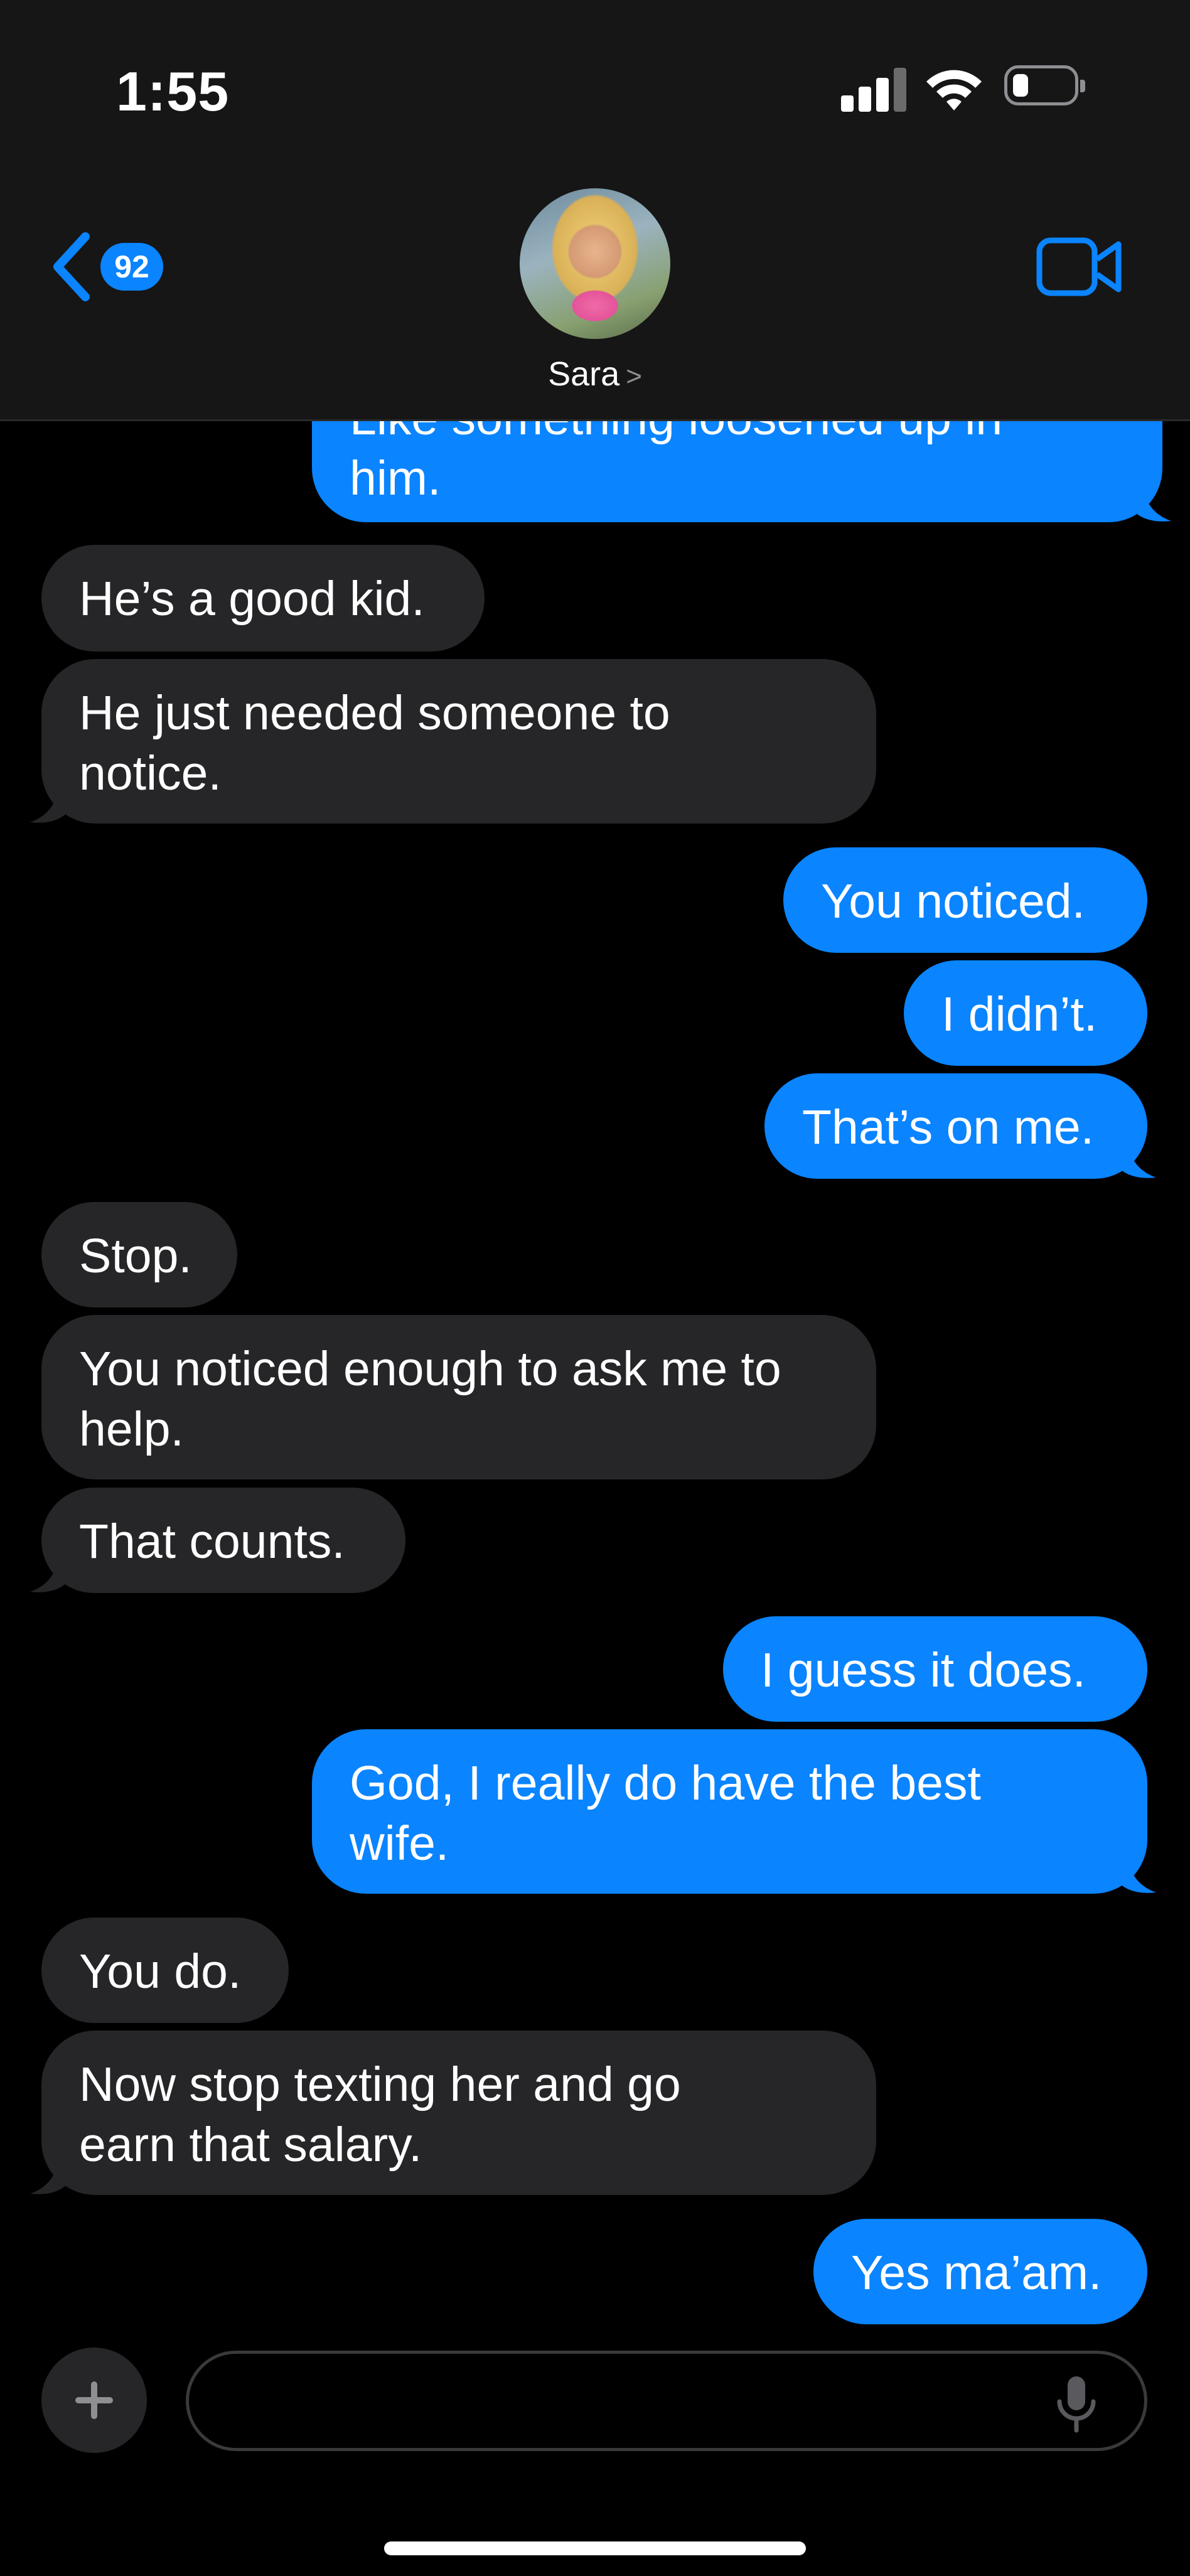  Describe the element at coordinates (263, 598) in the screenshot. I see `incoming-message-bubble: He’s a good kid.` at that location.